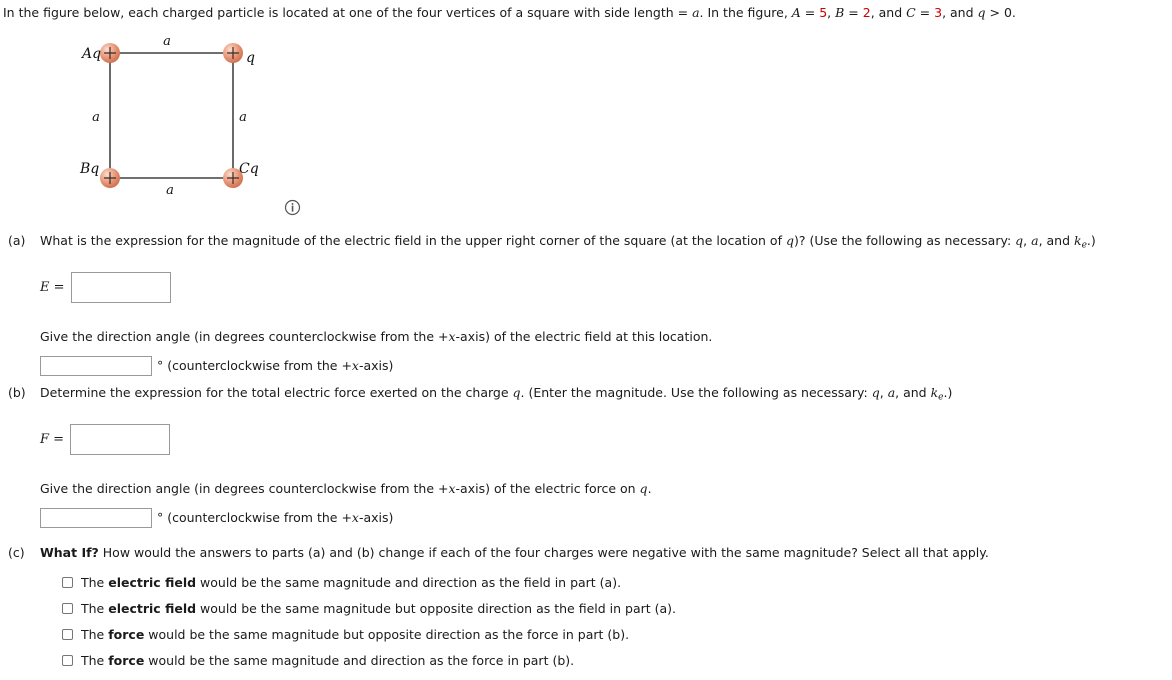 The image size is (1172, 680). Describe the element at coordinates (853, 12) in the screenshot. I see `intro-B-equals: =` at that location.